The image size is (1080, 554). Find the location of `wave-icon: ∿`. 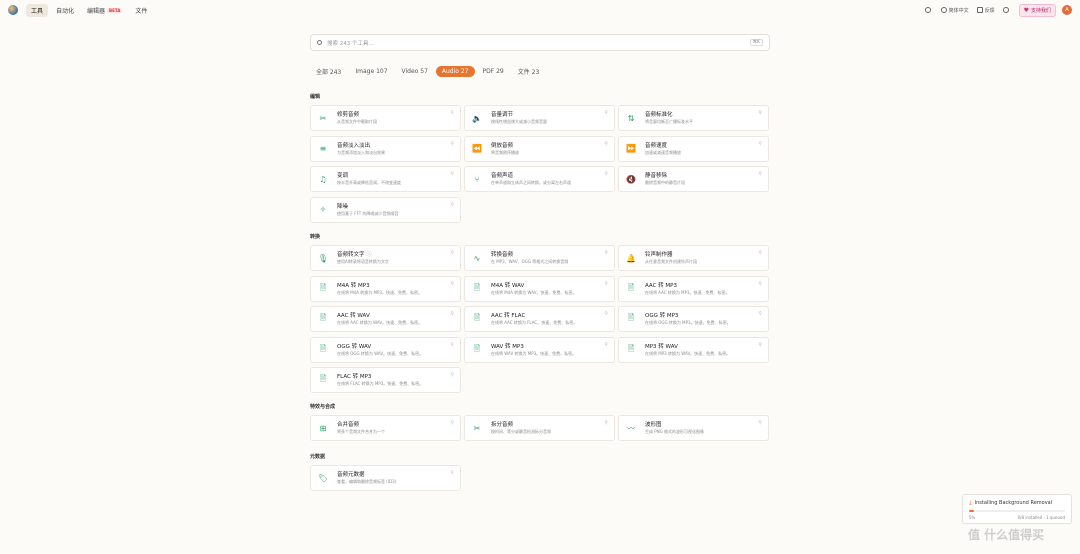

wave-icon: ∿ is located at coordinates (477, 258).